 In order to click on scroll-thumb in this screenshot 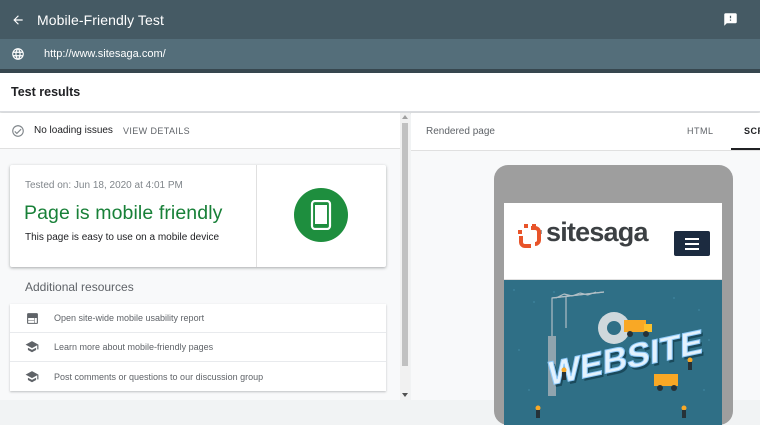, I will do `click(405, 244)`.